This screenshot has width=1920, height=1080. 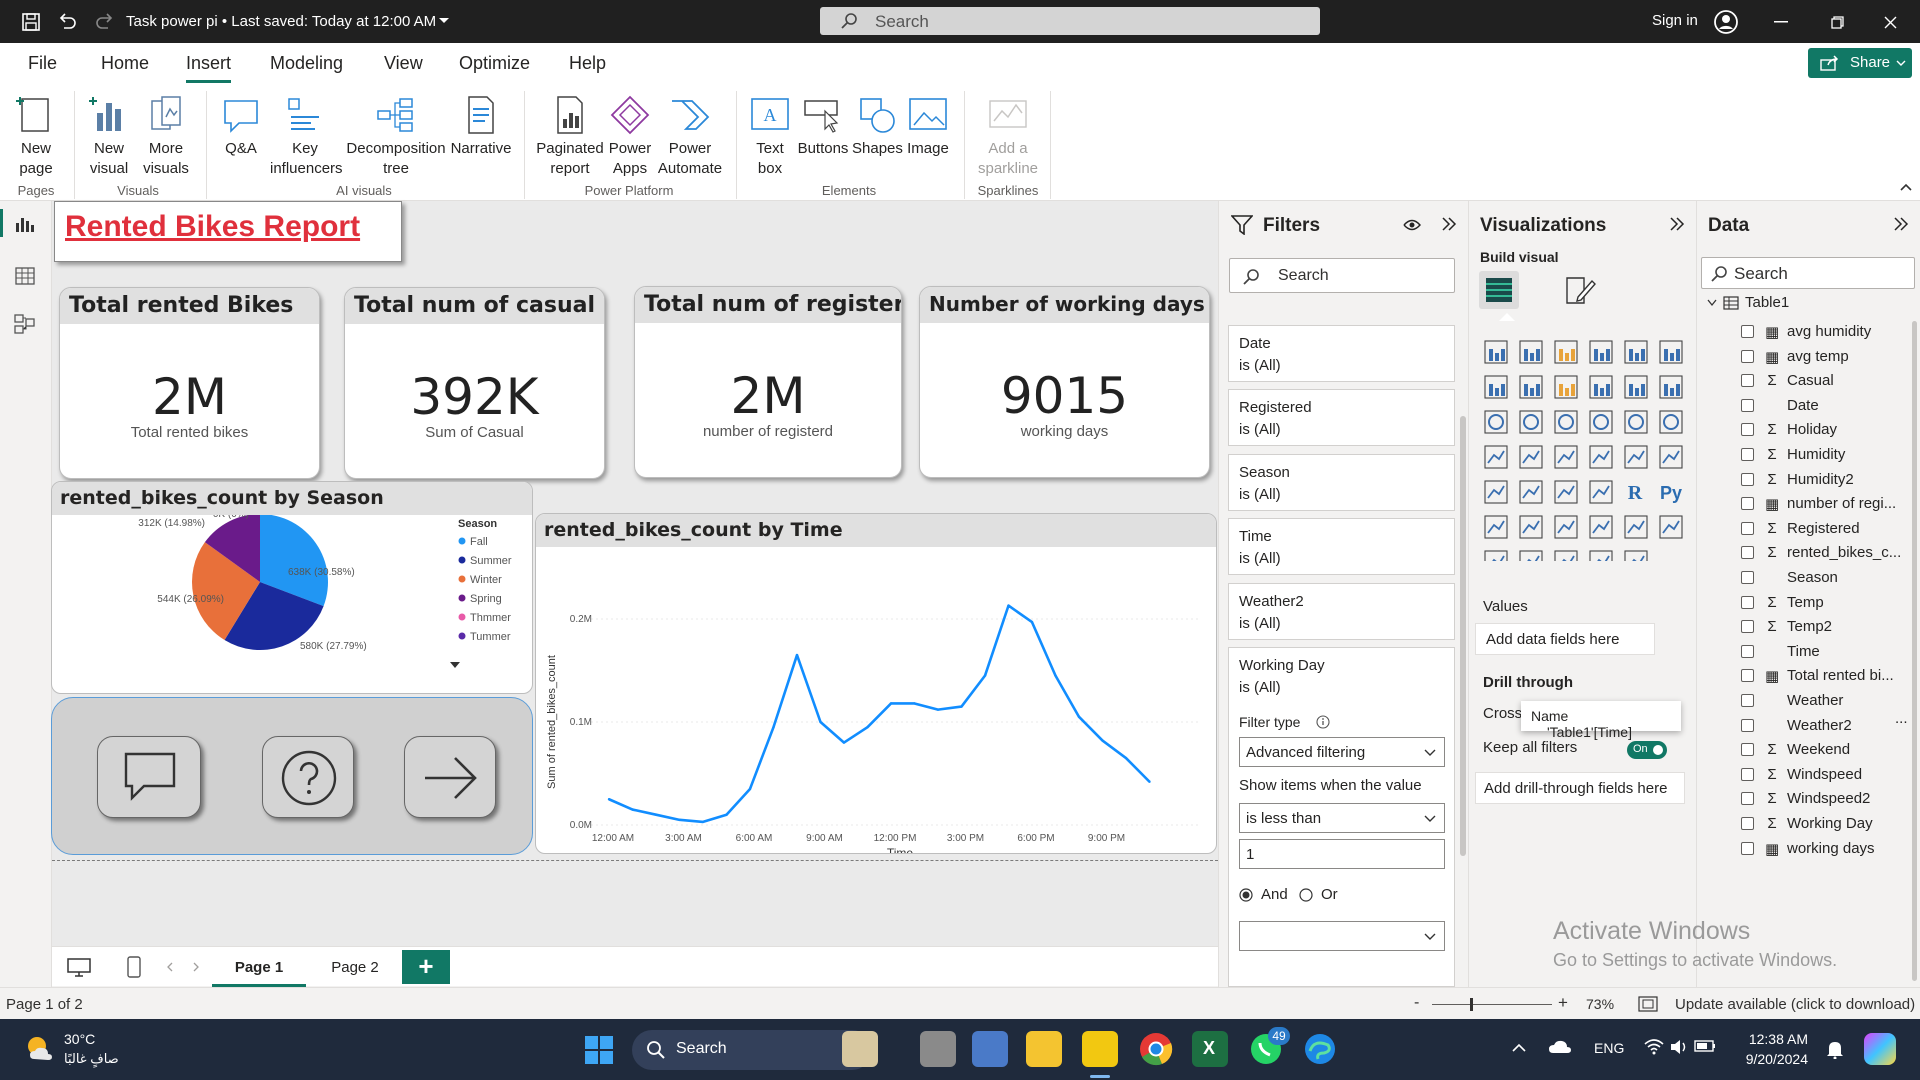 I want to click on keep-all-filters-toggle: On, so click(x=1647, y=750).